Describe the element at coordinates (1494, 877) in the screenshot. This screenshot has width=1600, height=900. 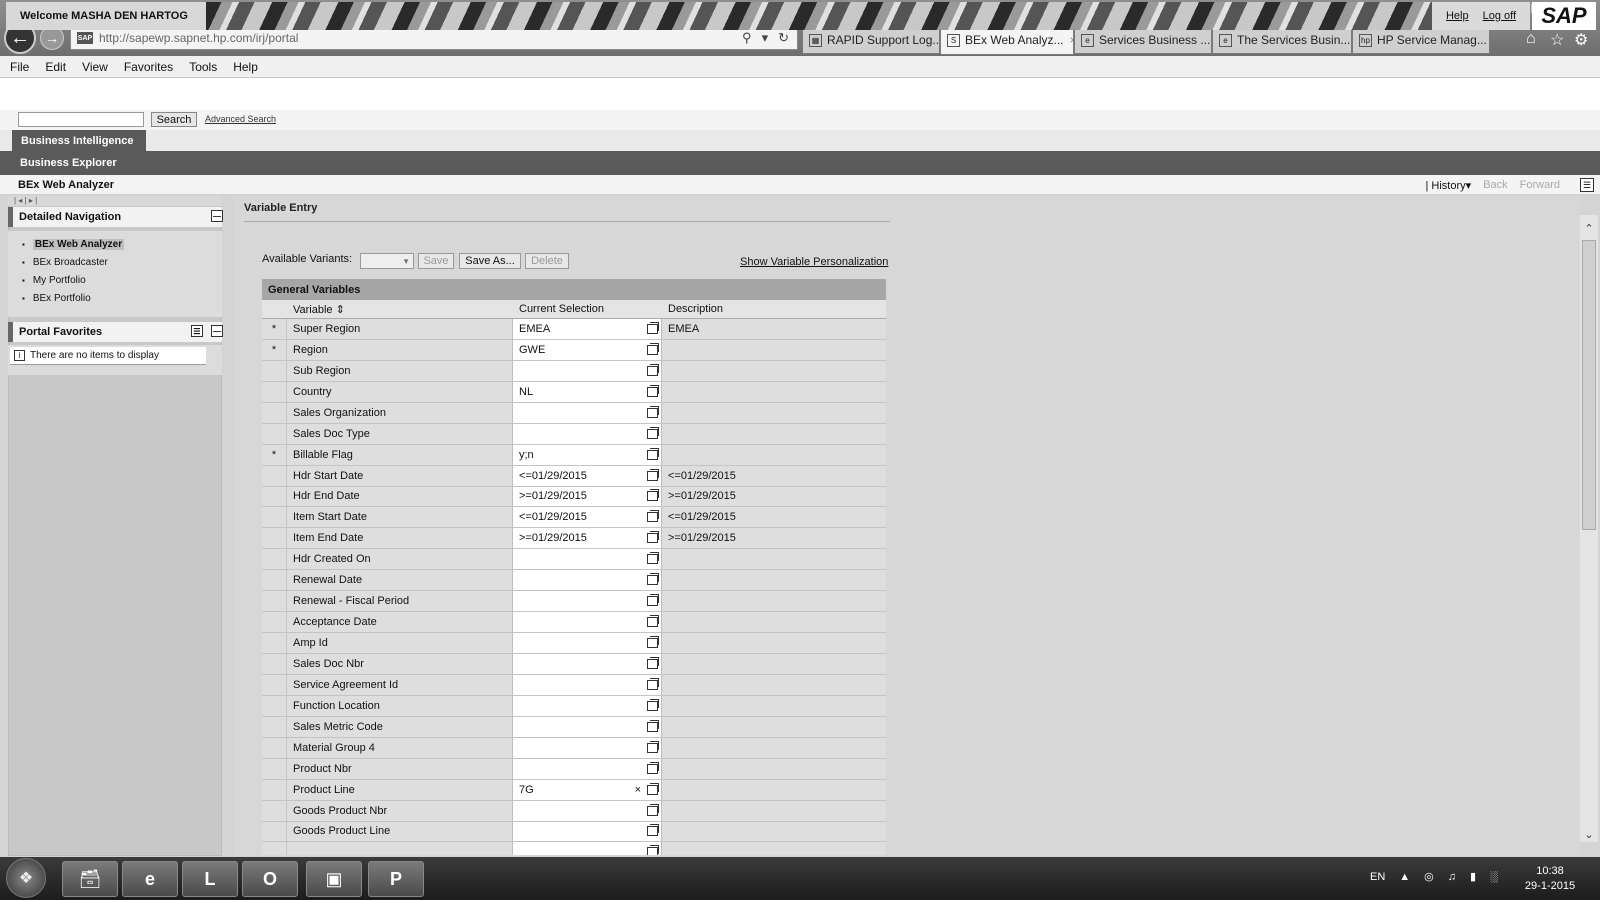
I see `signal-icon: ░` at that location.